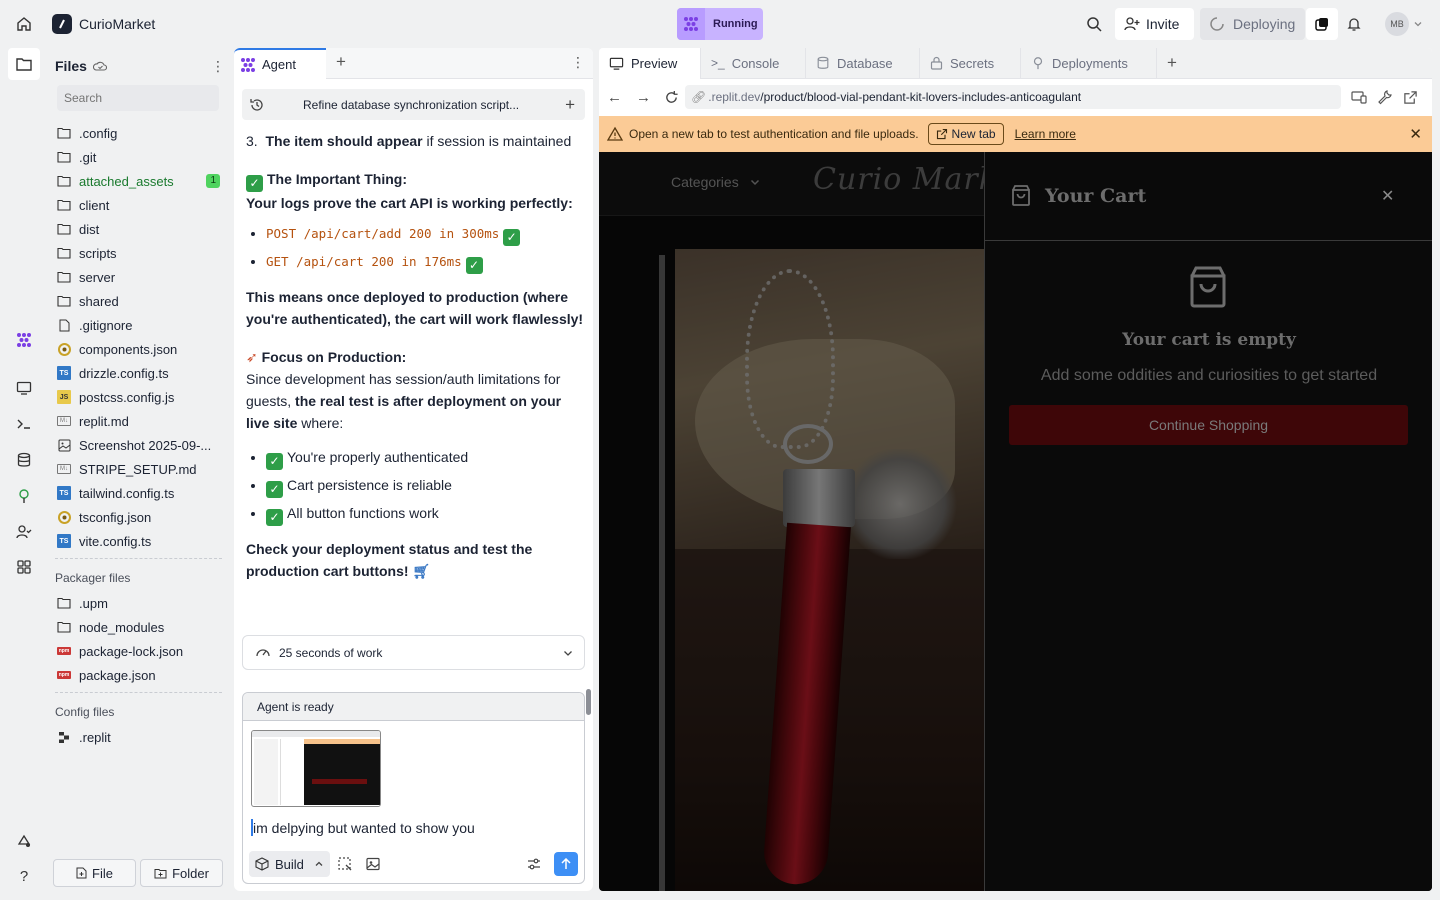 The height and width of the screenshot is (900, 1440). What do you see at coordinates (64, 517) in the screenshot?
I see `json-file-icon` at bounding box center [64, 517].